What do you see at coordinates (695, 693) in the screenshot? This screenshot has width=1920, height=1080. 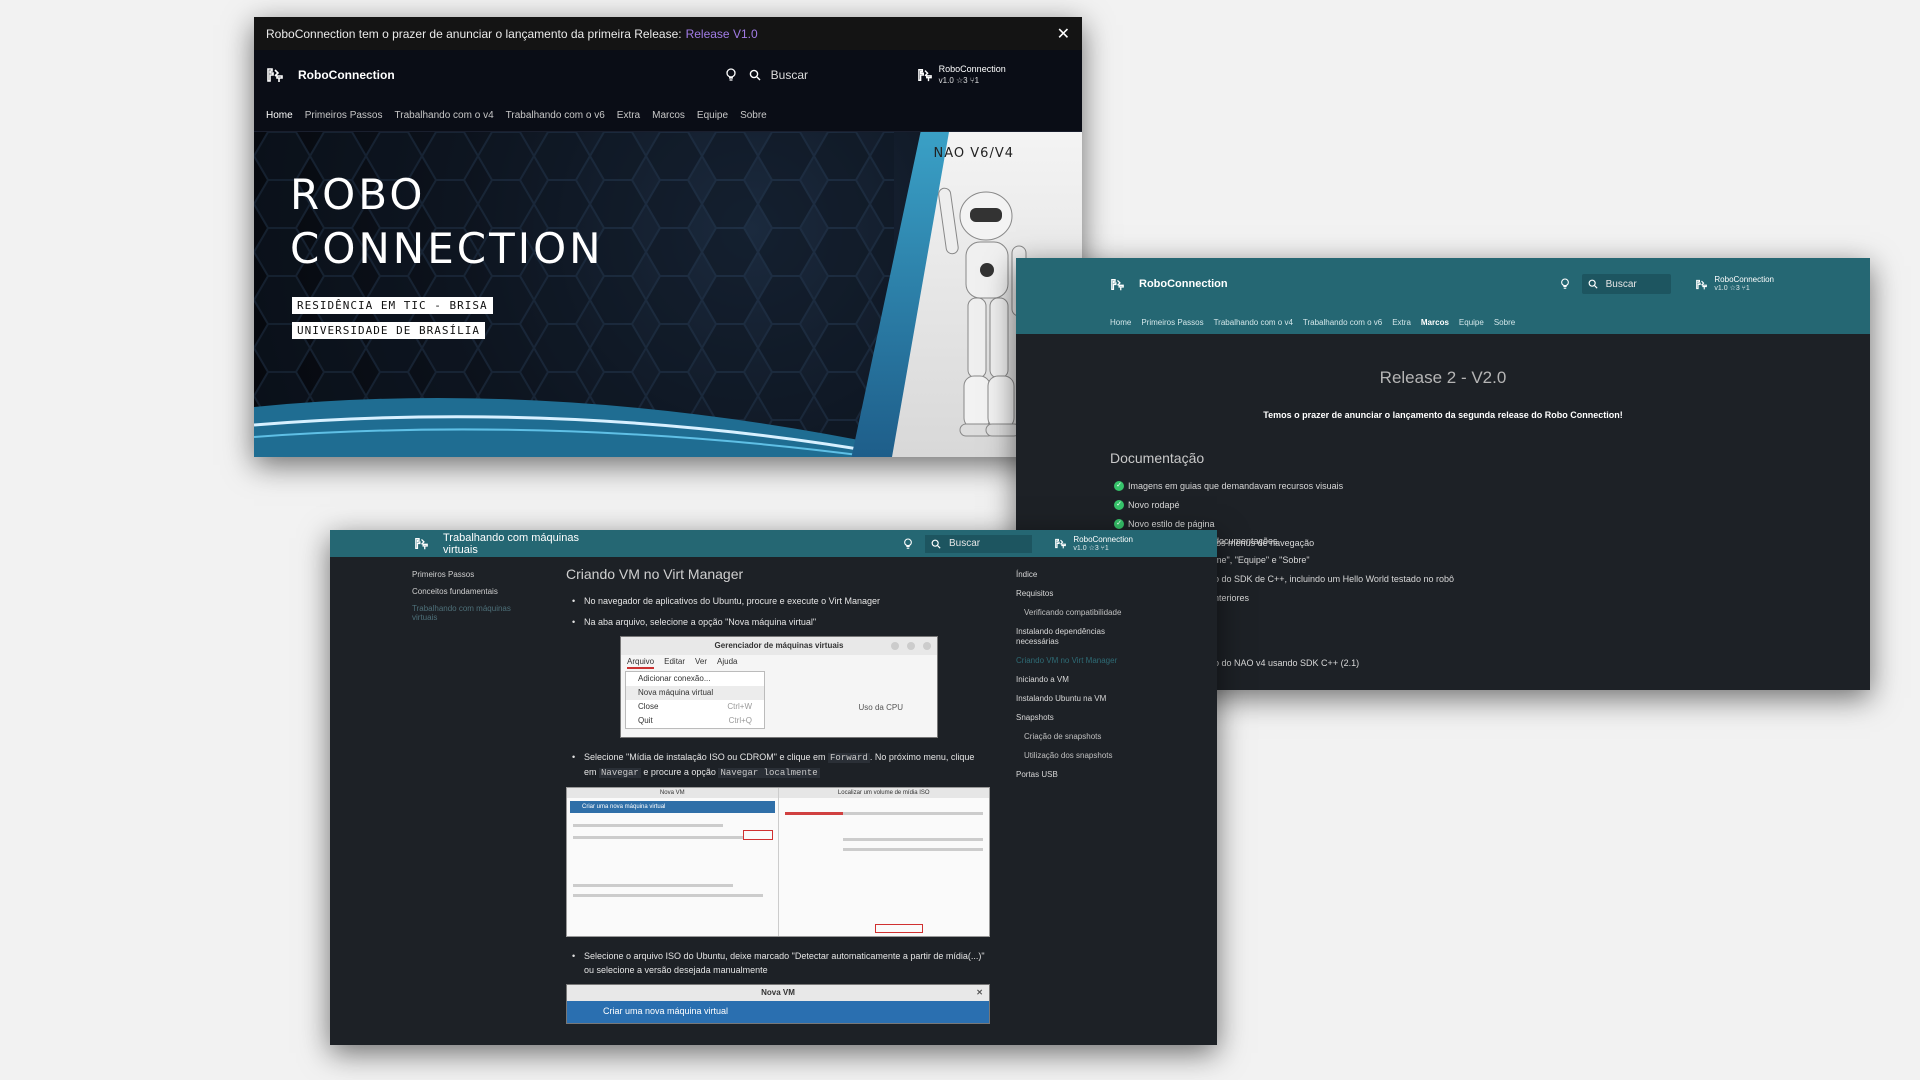 I see `menu-item: Nova máquina virtual` at bounding box center [695, 693].